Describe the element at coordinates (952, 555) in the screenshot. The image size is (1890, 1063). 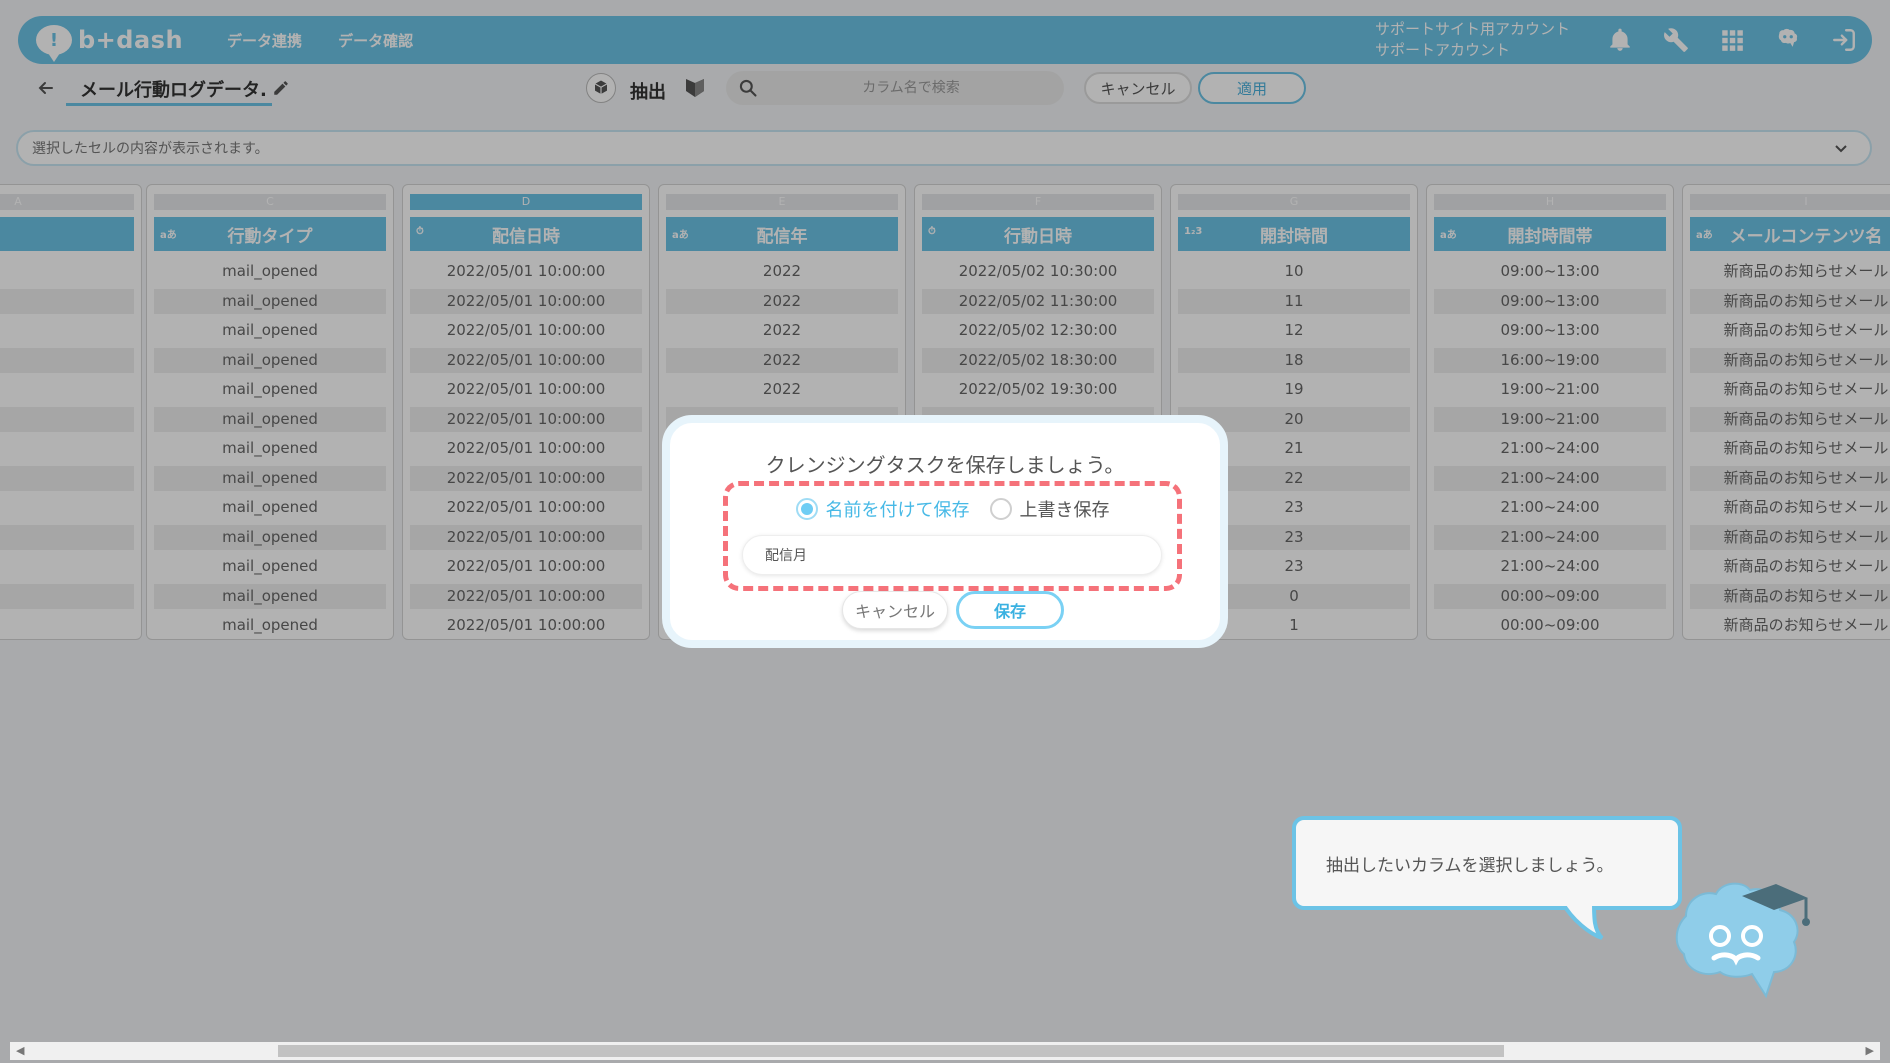
I see `task-name-input` at that location.